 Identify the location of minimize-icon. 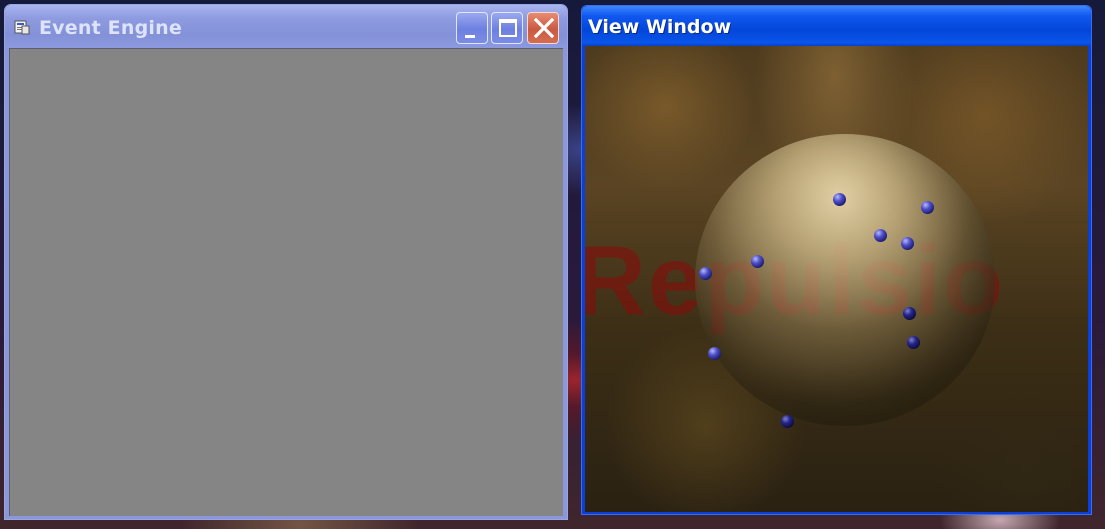
(470, 36).